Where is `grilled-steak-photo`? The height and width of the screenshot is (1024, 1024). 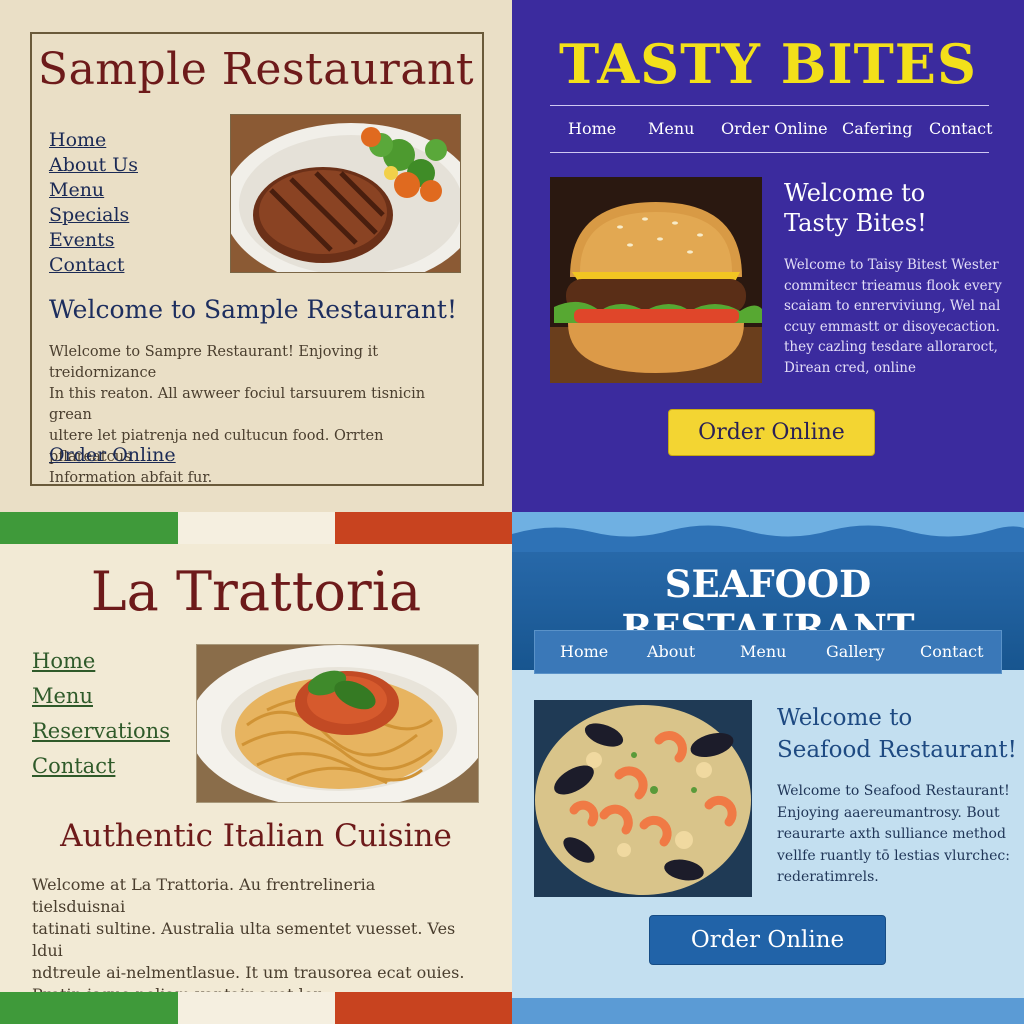
grilled-steak-photo is located at coordinates (345, 193).